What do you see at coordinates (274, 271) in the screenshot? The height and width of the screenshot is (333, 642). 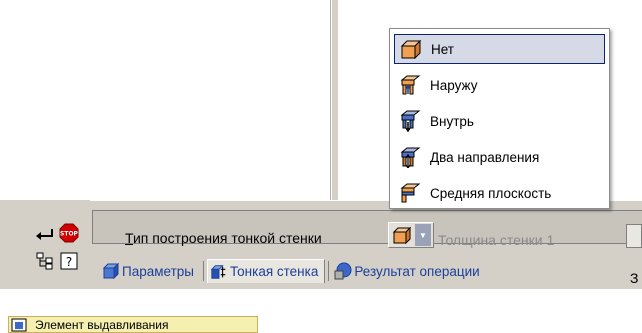 I see `tab-thin-wall-label: Тонкая стенка` at bounding box center [274, 271].